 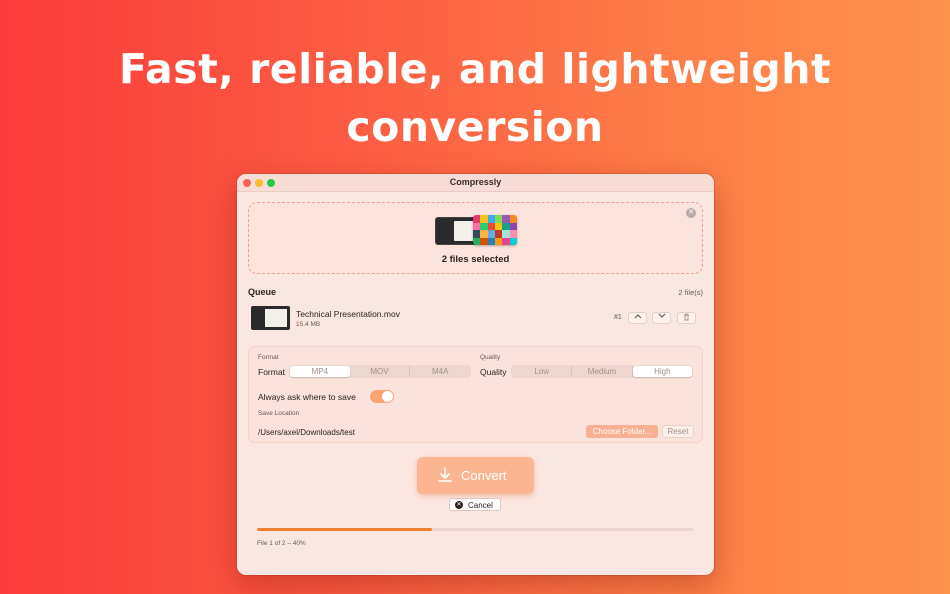 I want to click on progress-fill, so click(x=344, y=529).